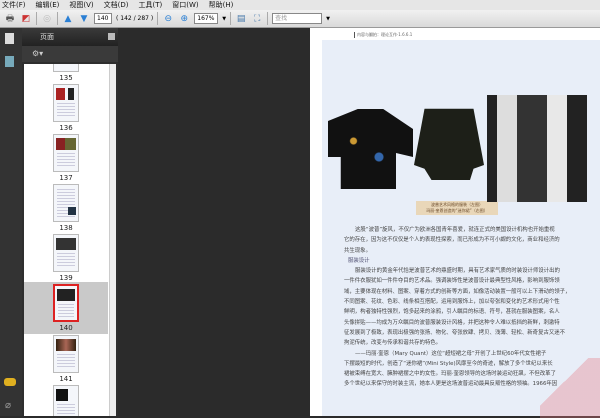 The width and height of the screenshot is (600, 418). Describe the element at coordinates (570, 388) in the screenshot. I see `watermark-graphic` at that location.